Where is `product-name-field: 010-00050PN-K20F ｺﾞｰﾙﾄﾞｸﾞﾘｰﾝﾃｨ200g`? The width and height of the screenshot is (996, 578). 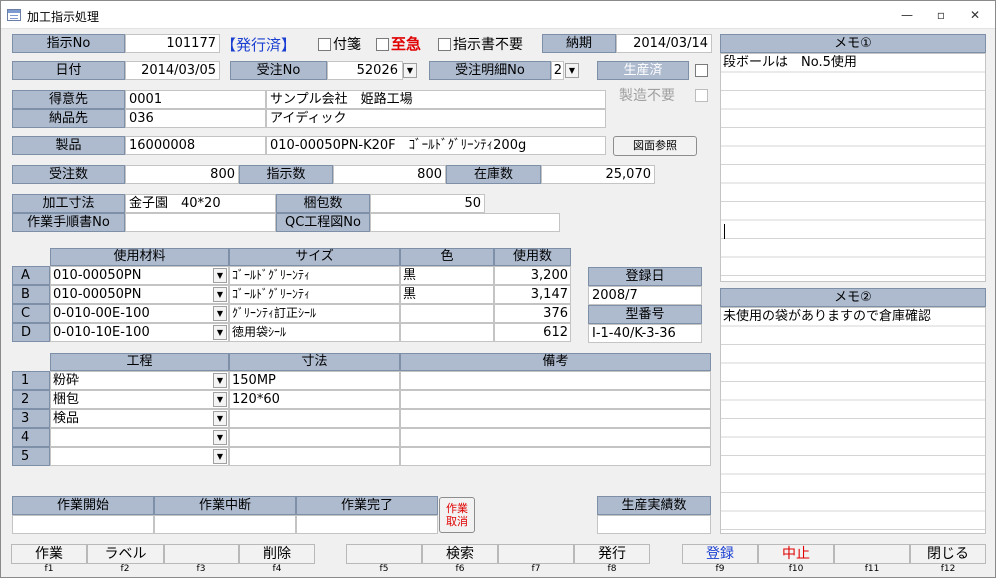
product-name-field: 010-00050PN-K20F ｺﾞｰﾙﾄﾞｸﾞﾘｰﾝﾃｨ200g is located at coordinates (436, 145).